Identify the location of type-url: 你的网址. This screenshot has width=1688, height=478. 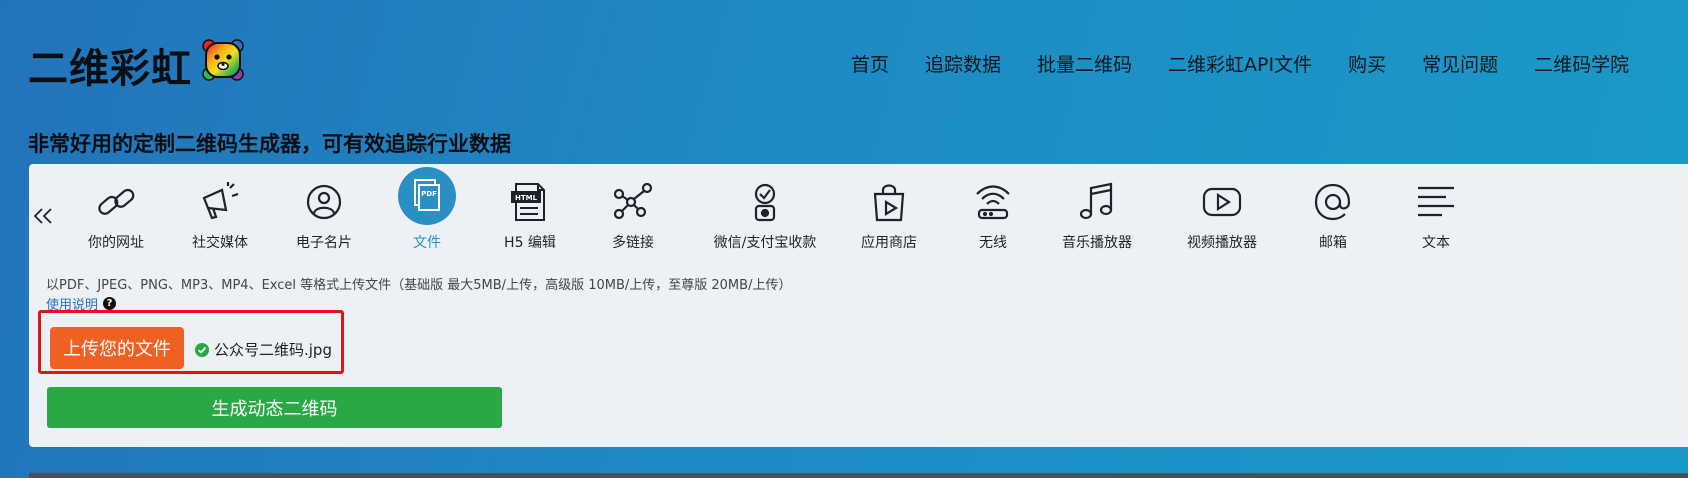
(116, 216).